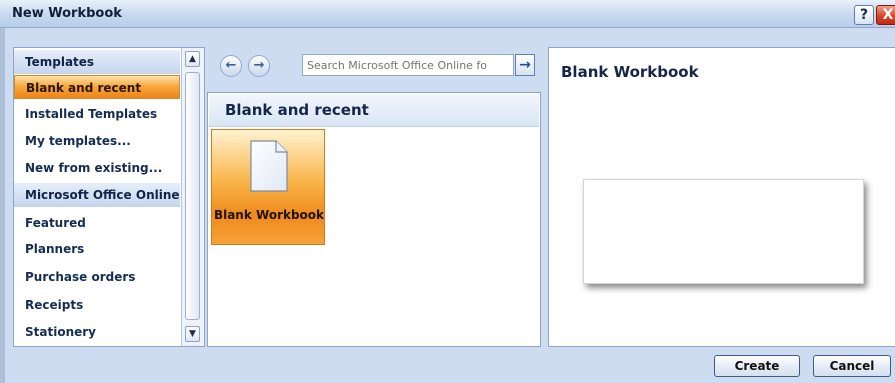 This screenshot has width=895, height=383. I want to click on gallery-section-title: Blank and recent, so click(374, 110).